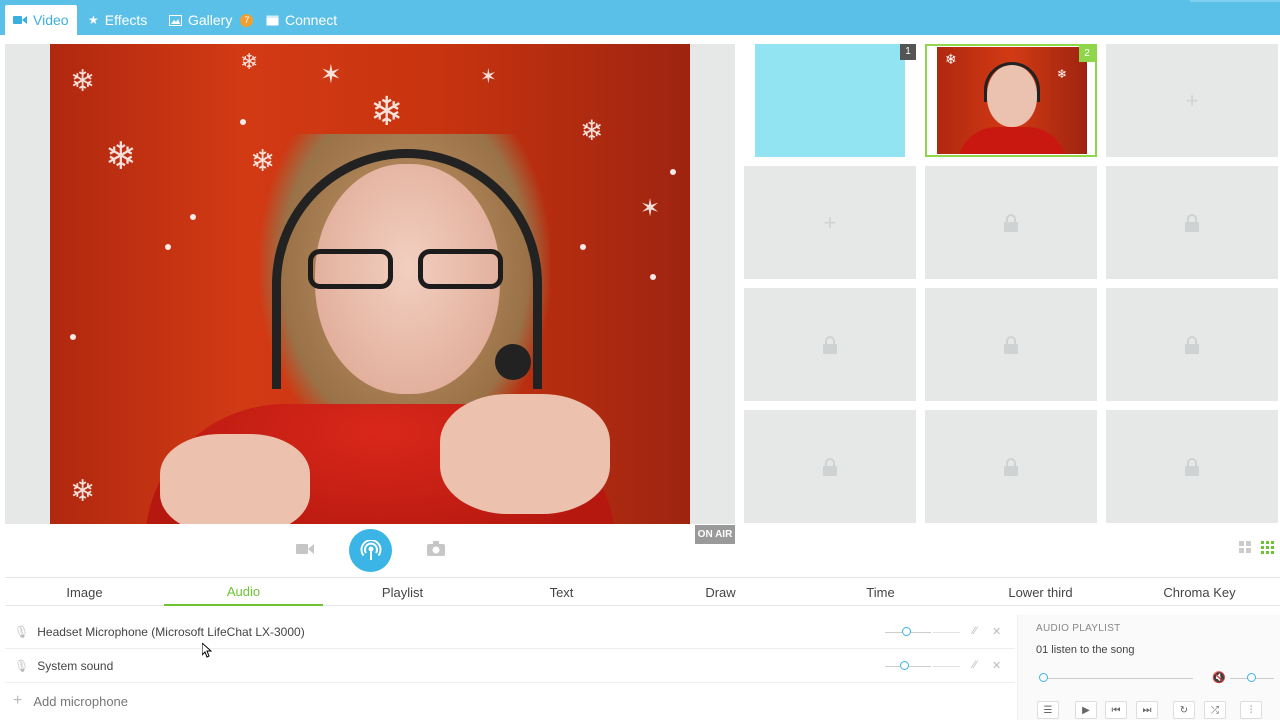 The height and width of the screenshot is (720, 1280). I want to click on broadcast-button, so click(370, 550).